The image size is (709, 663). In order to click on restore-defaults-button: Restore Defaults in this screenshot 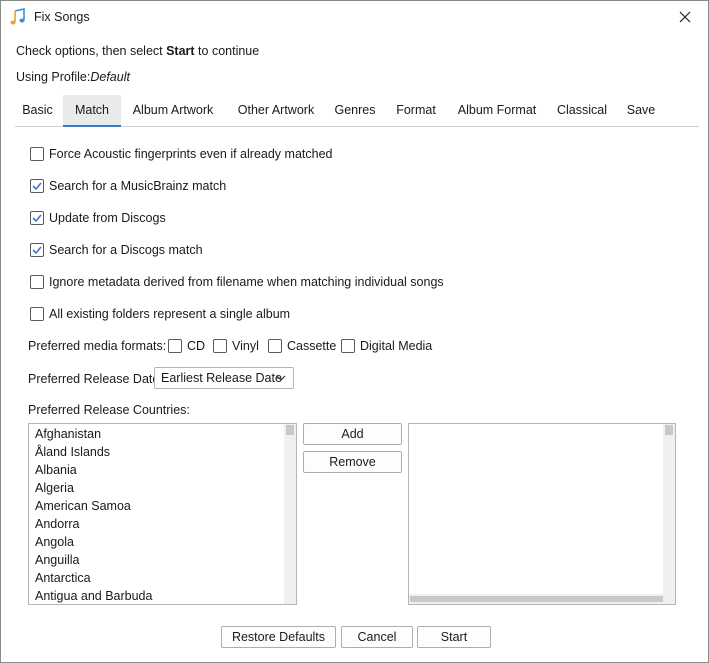, I will do `click(278, 637)`.